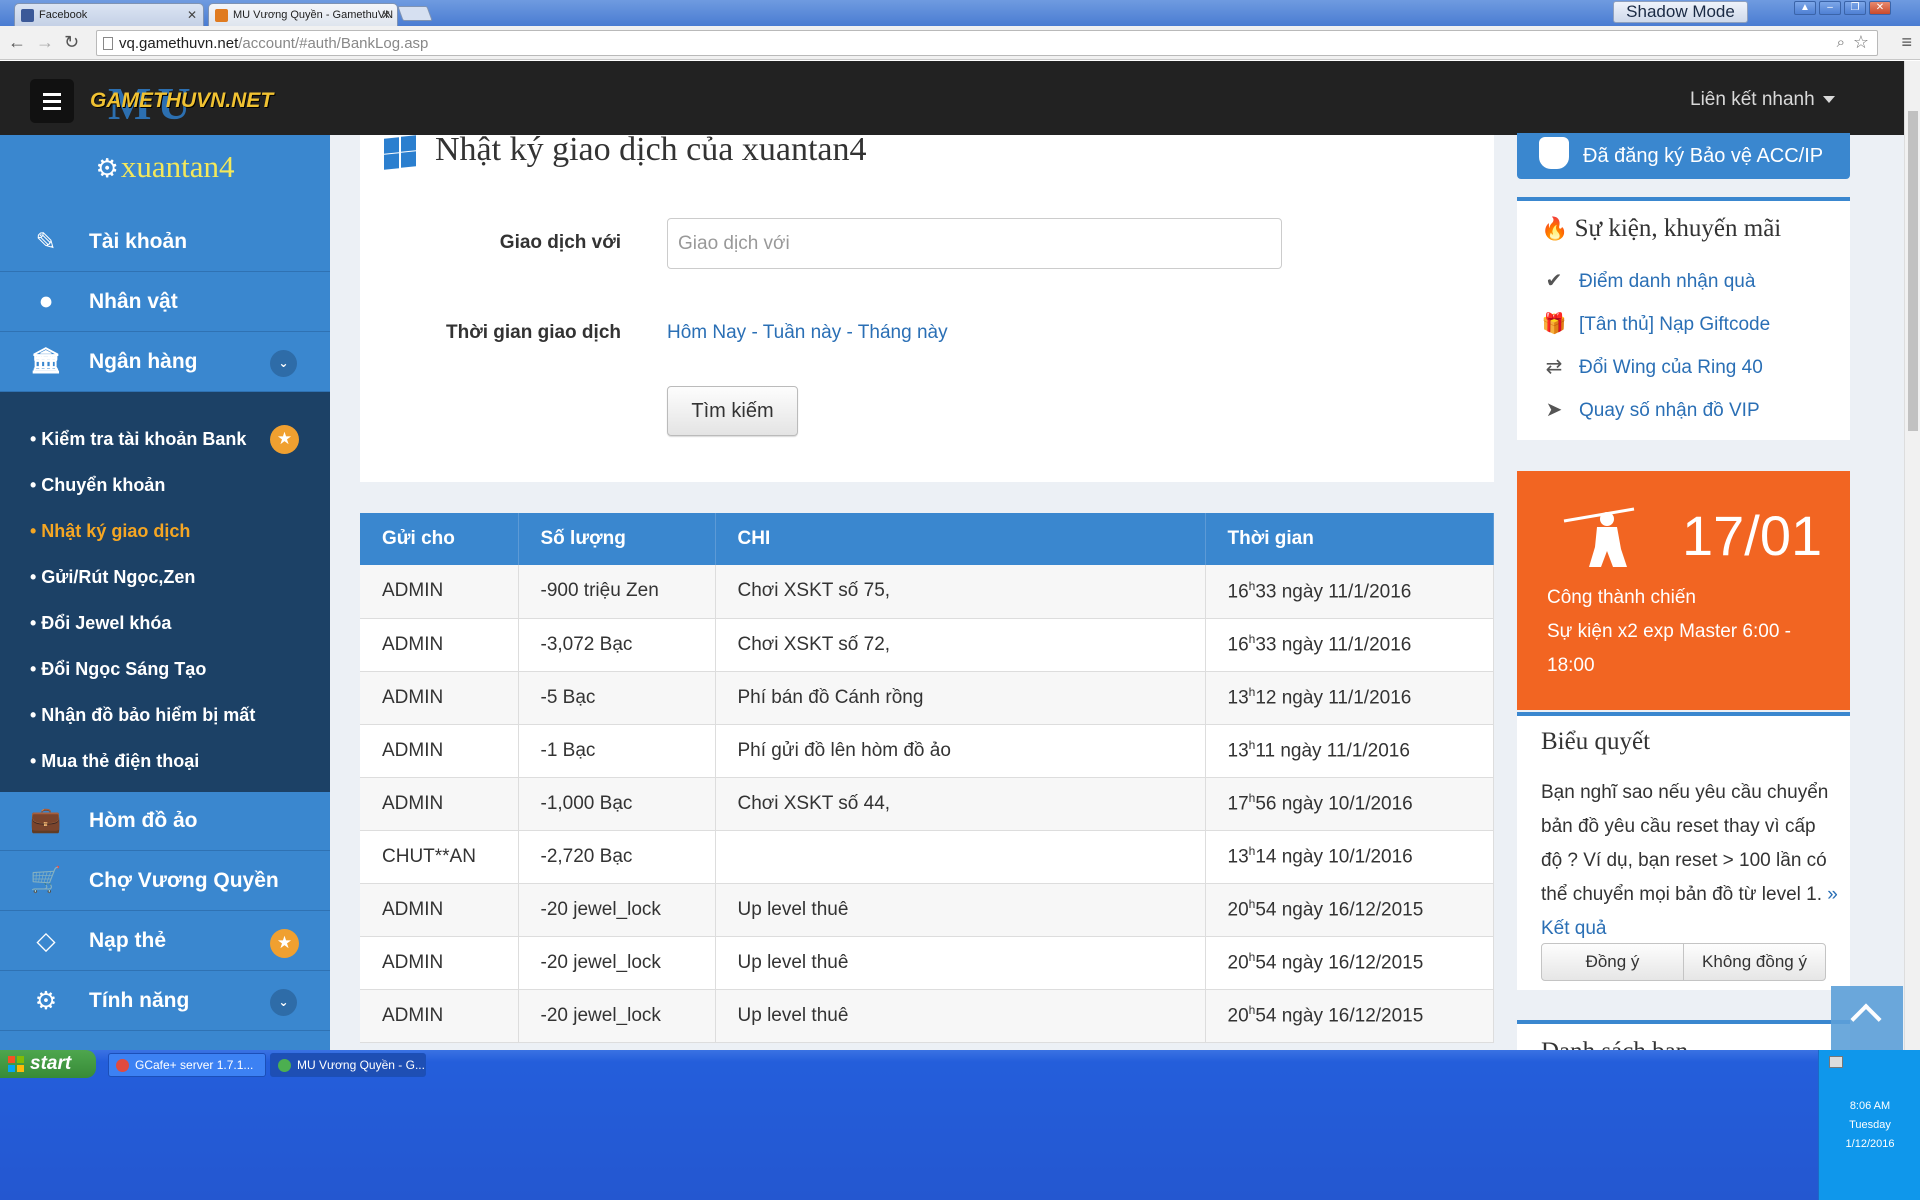 This screenshot has height=1200, width=1920. Describe the element at coordinates (46, 242) in the screenshot. I see `edit-icon: ✎` at that location.